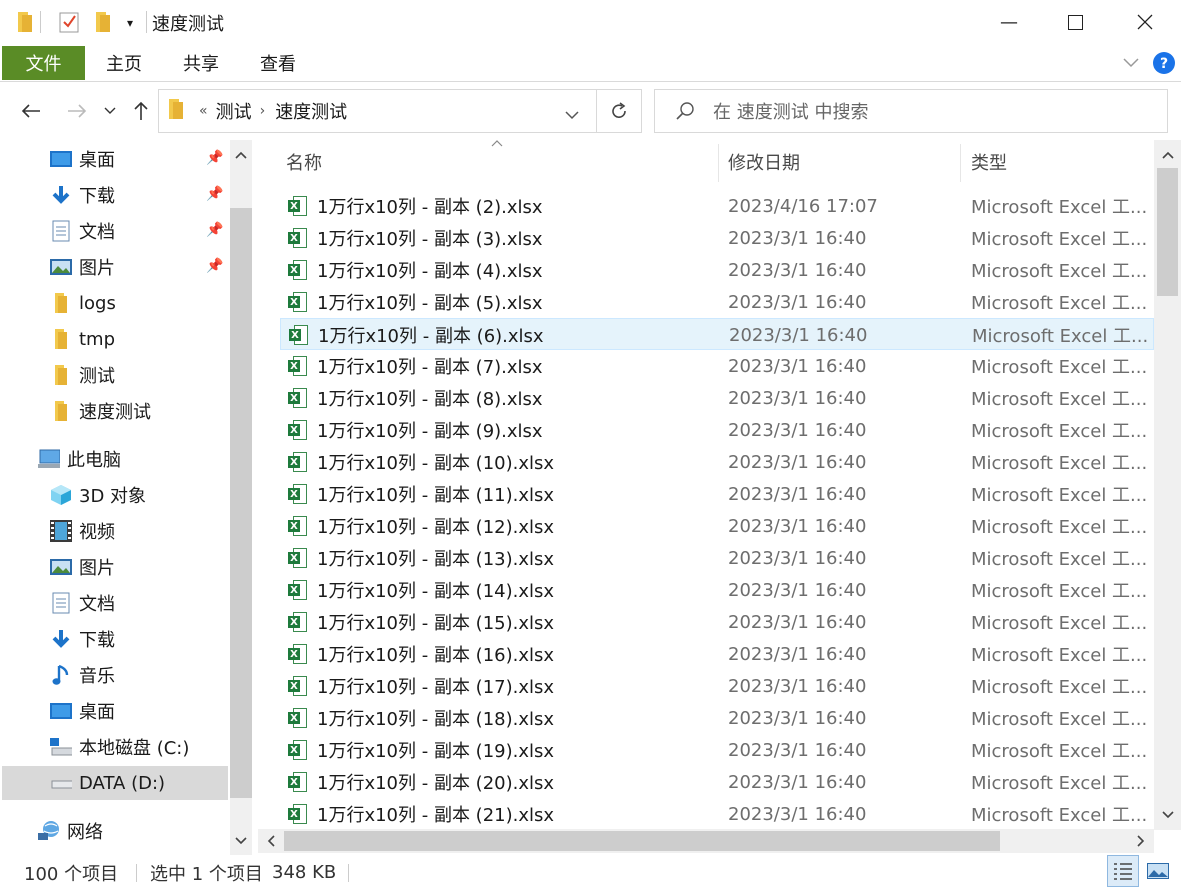 The height and width of the screenshot is (890, 1181). What do you see at coordinates (201, 63) in the screenshot?
I see `tab-share: 共享` at bounding box center [201, 63].